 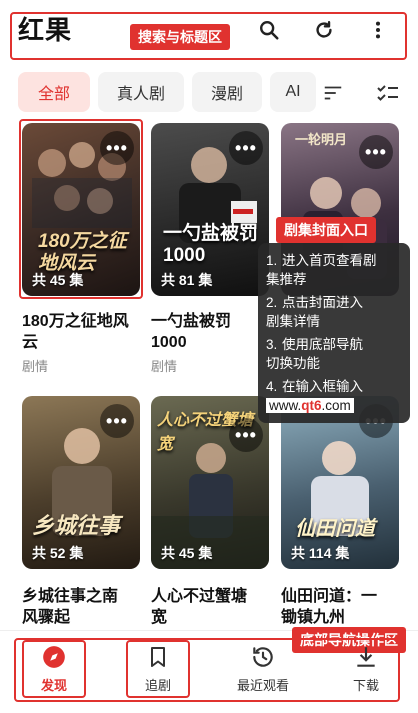 I want to click on tip-item-3: 3. 使用底部导航, so click(x=314, y=344).